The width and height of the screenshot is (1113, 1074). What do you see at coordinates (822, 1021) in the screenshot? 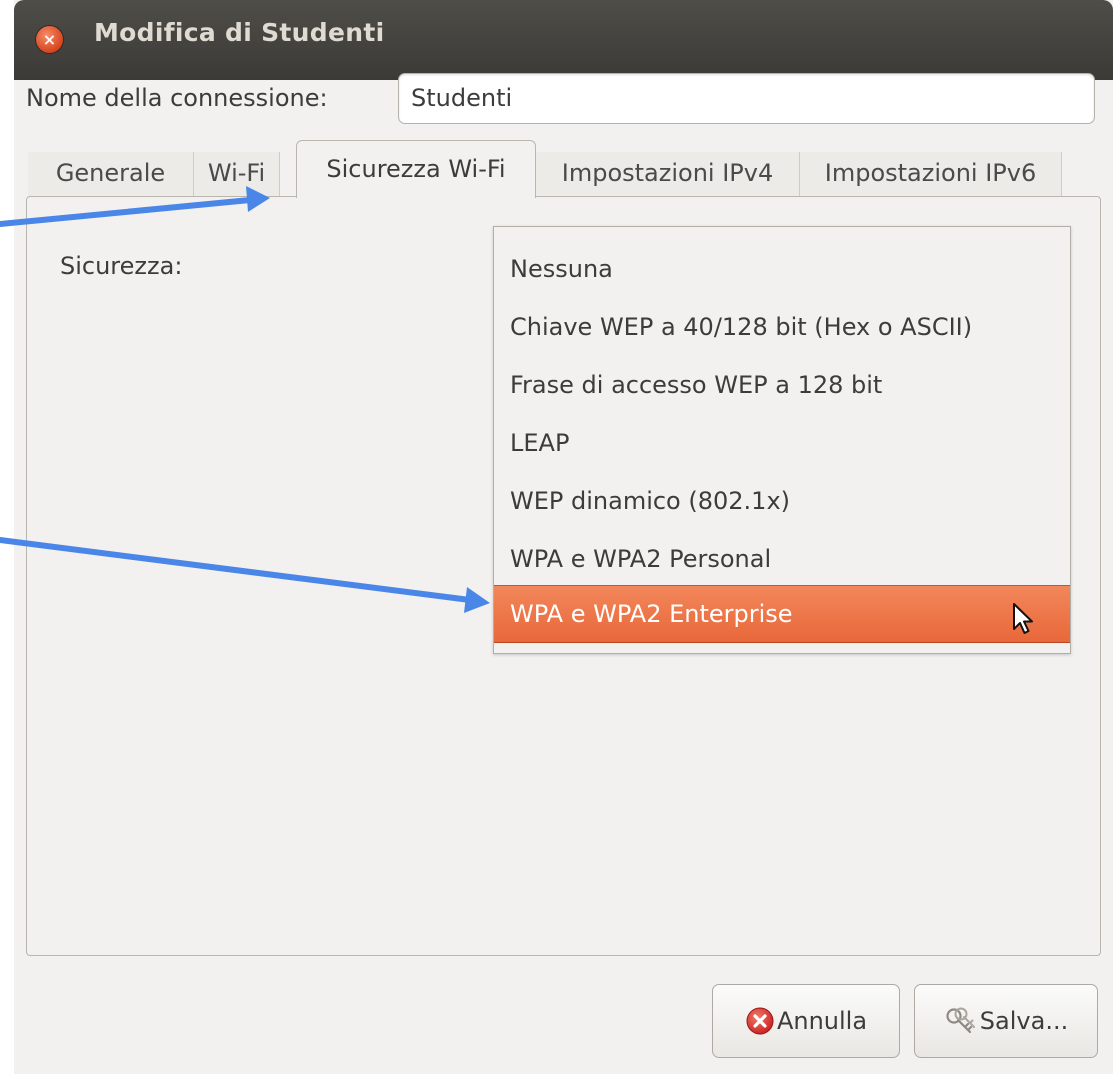
I see `cancel-button-label: Annulla` at bounding box center [822, 1021].